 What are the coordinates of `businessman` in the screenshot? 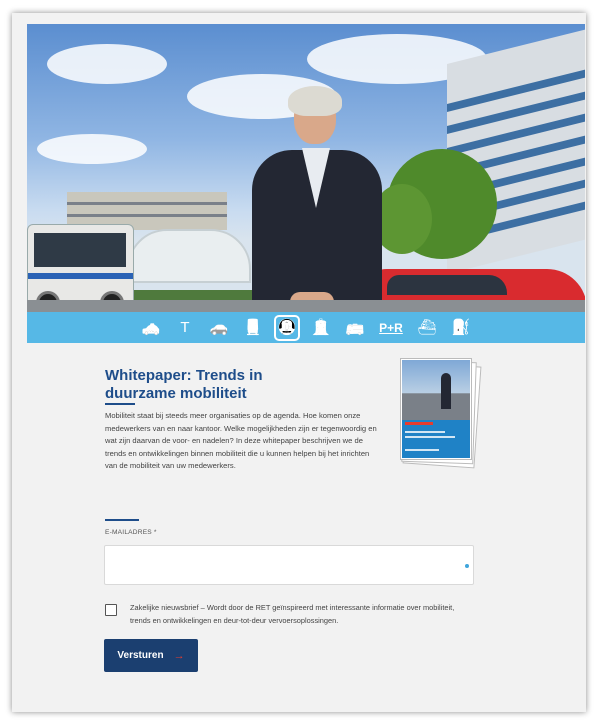 It's located at (317, 205).